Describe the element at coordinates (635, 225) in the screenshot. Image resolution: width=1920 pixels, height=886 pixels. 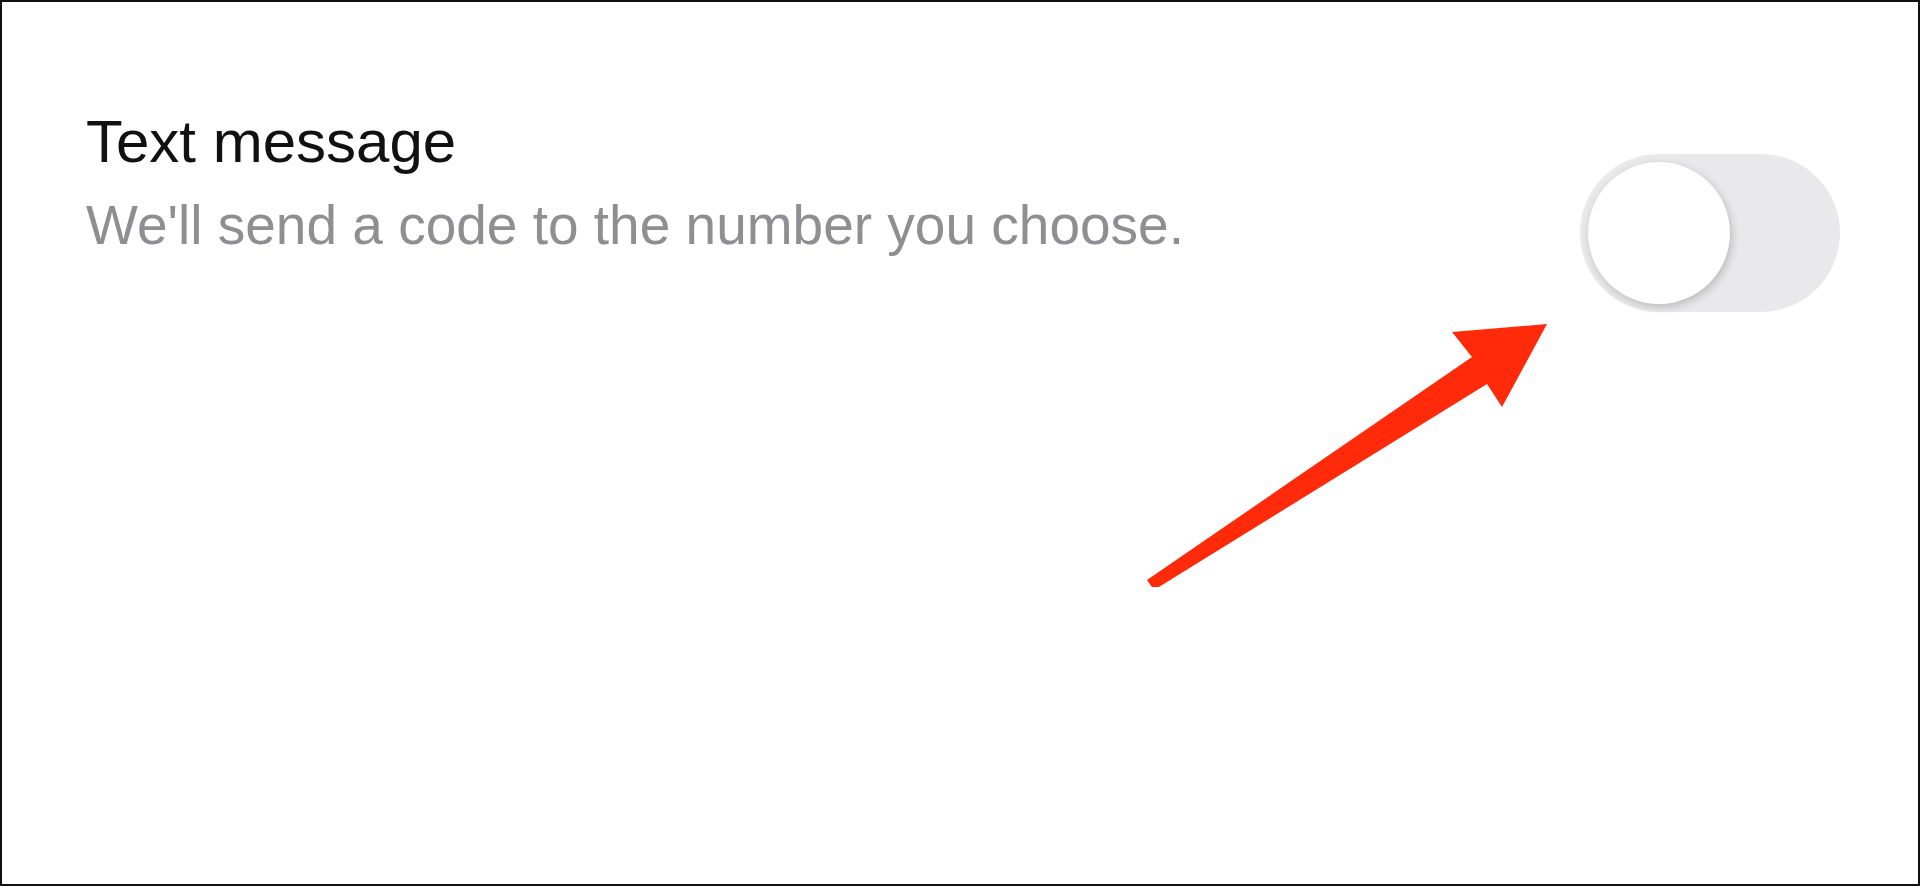
I see `setting-description: We'll send a code to the number you choose.` at that location.